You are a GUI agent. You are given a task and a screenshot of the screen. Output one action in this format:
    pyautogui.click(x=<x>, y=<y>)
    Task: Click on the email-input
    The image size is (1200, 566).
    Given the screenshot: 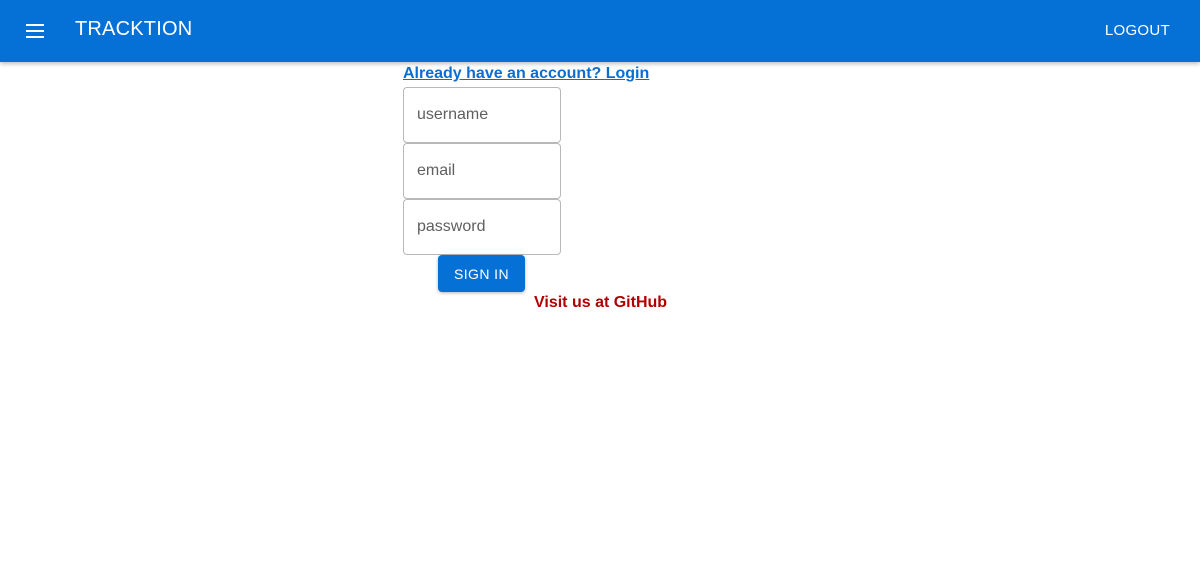 What is the action you would take?
    pyautogui.click(x=482, y=171)
    